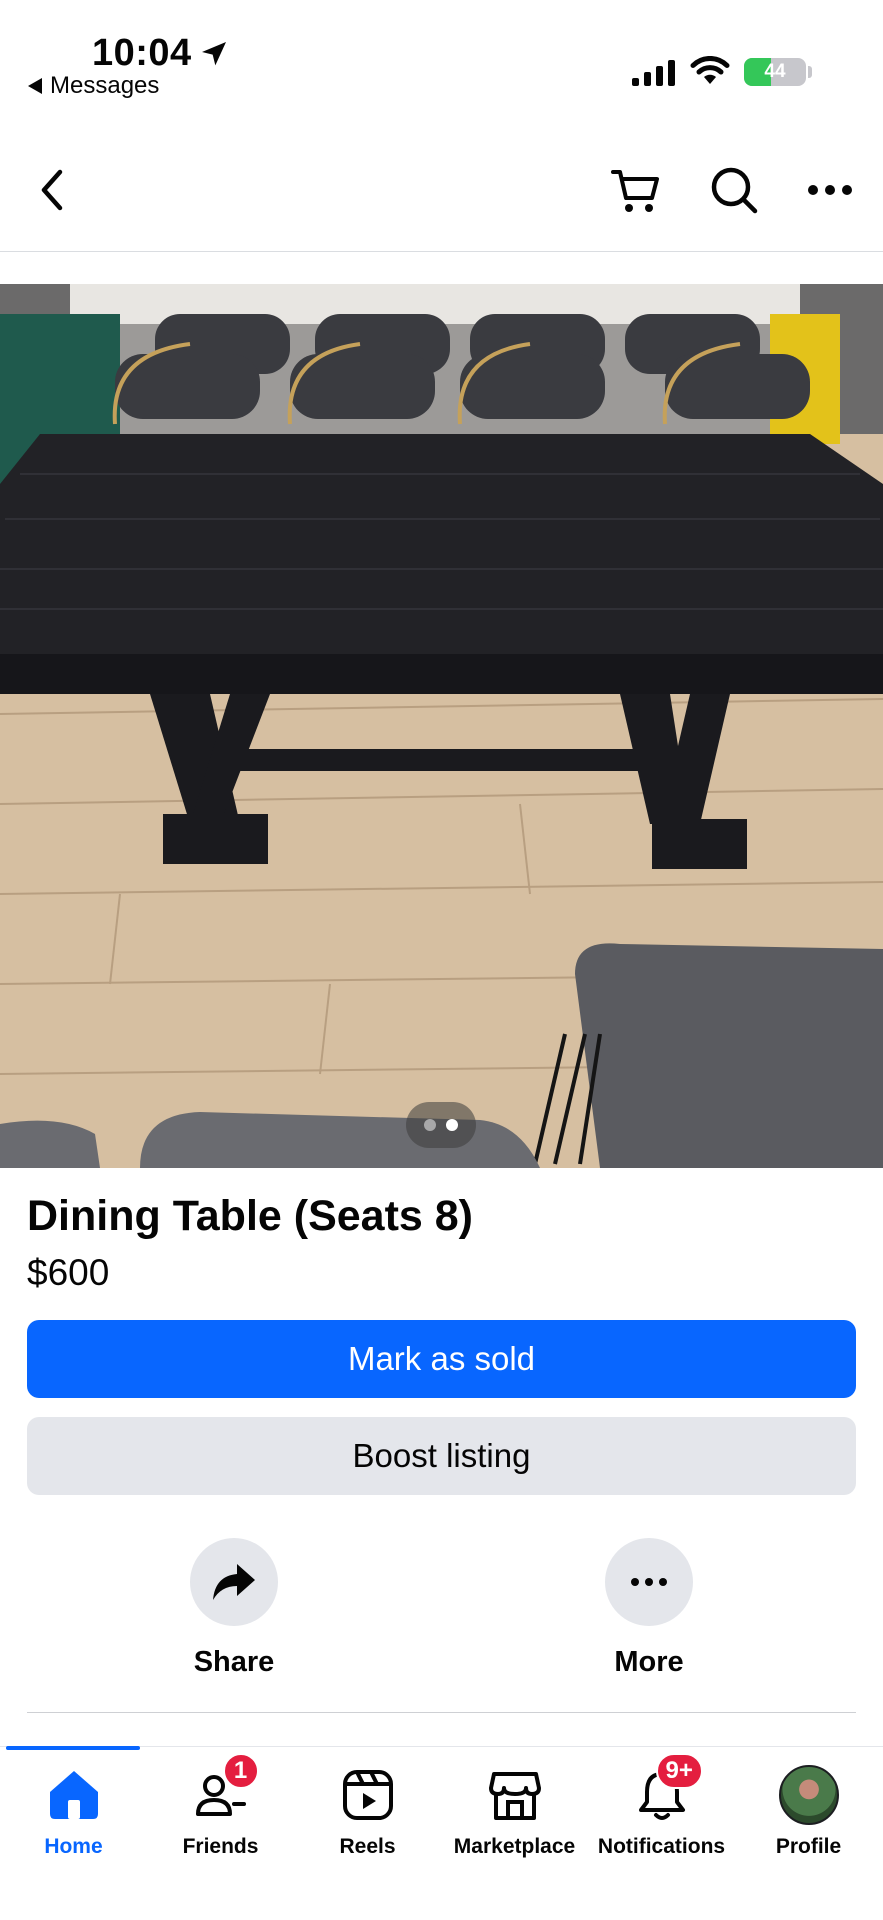  I want to click on search-button, so click(734, 190).